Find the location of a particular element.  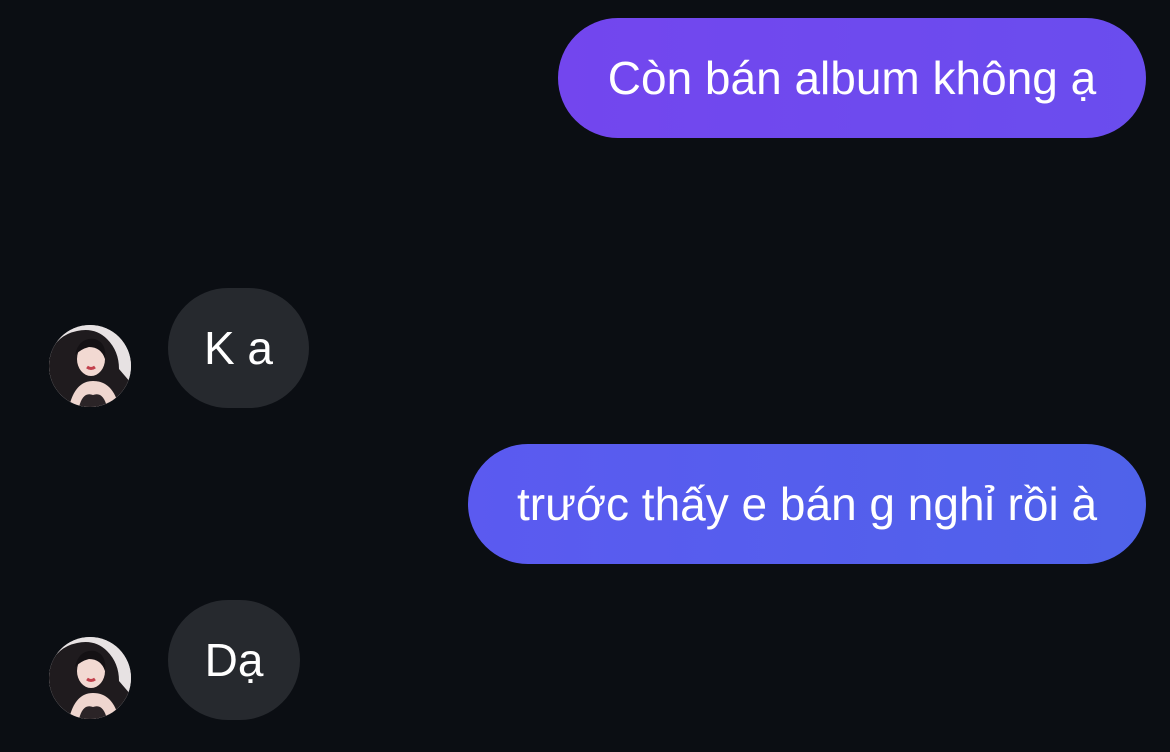

outgoing-message-bubble: Còn bán album không ạ is located at coordinates (852, 78).